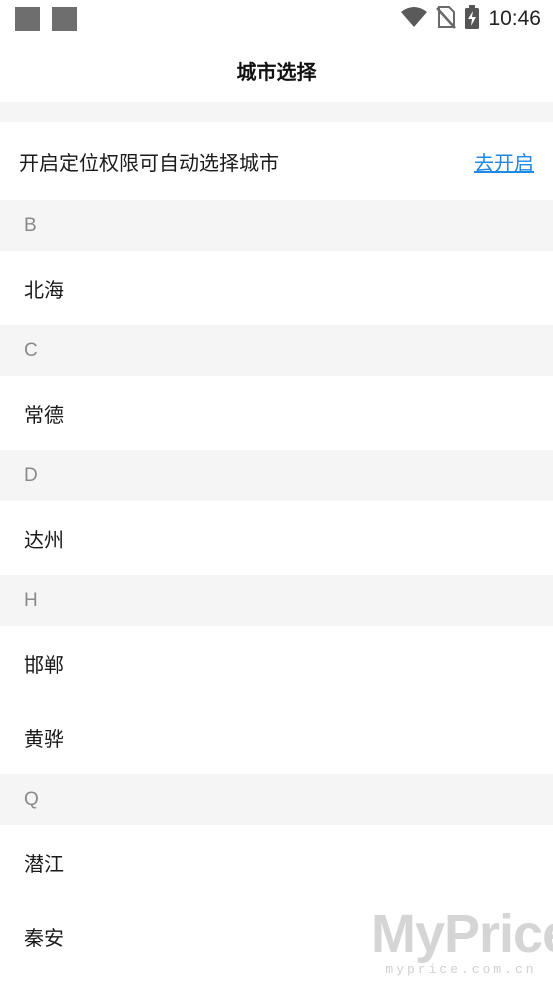 Image resolution: width=553 pixels, height=983 pixels. Describe the element at coordinates (446, 19) in the screenshot. I see `no-sim-icon` at that location.